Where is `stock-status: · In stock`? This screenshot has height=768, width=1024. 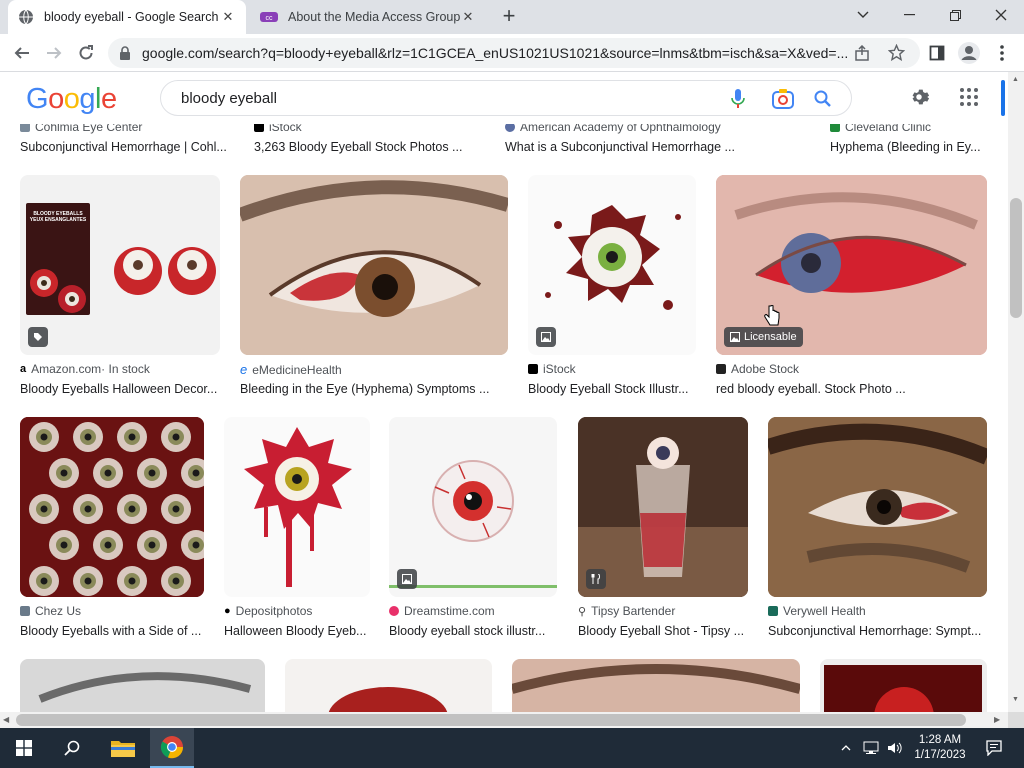
stock-status: · In stock is located at coordinates (125, 369).